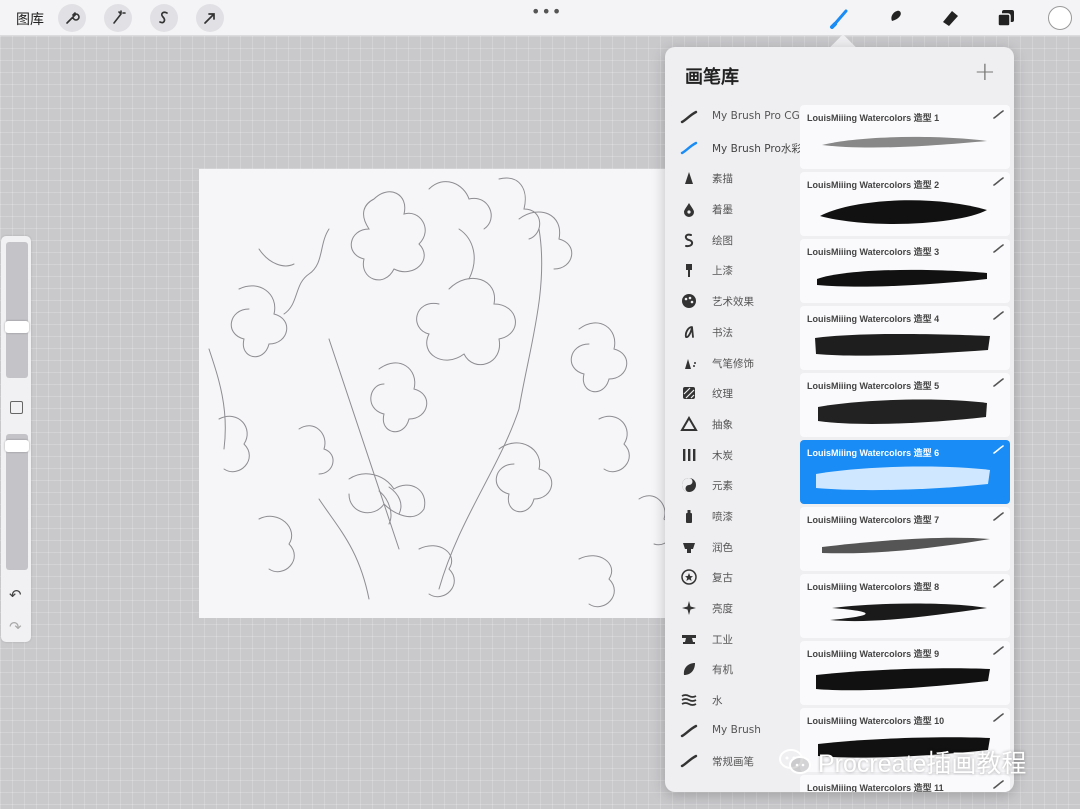 The width and height of the screenshot is (1080, 809). I want to click on gallery-button: 图库, so click(30, 19).